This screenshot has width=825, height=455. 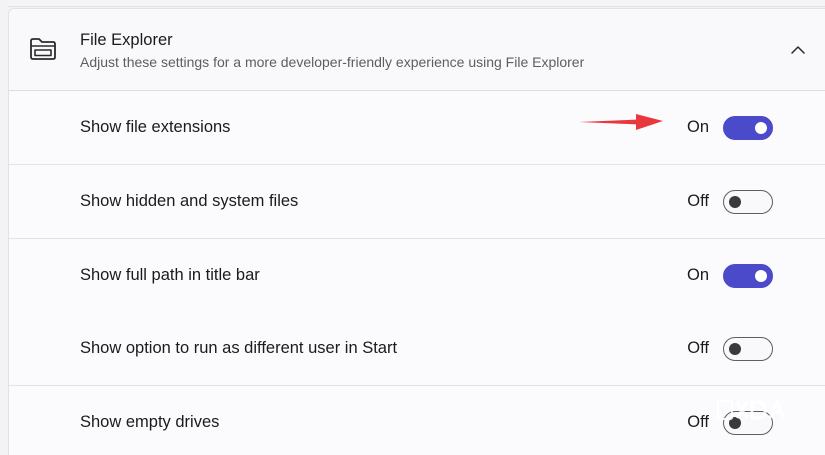 I want to click on toggle-show-full-path, so click(x=748, y=276).